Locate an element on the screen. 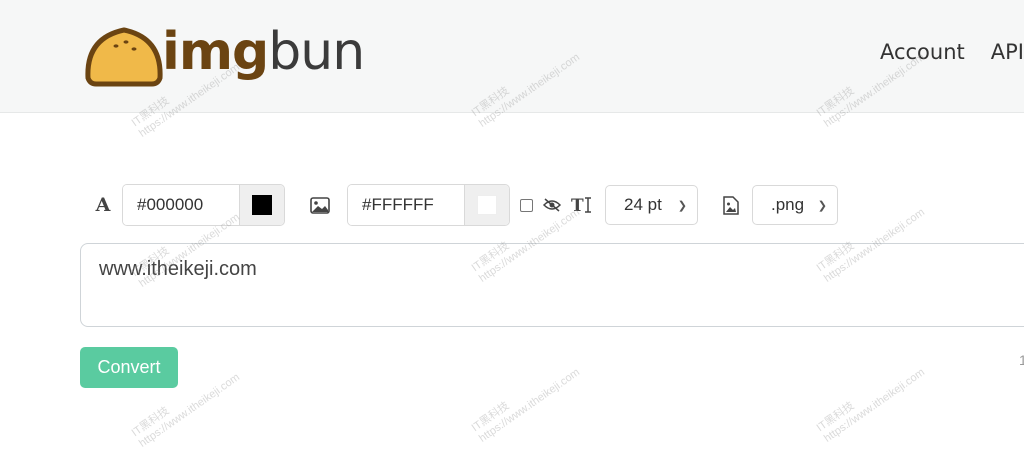 Image resolution: width=1024 pixels, height=473 pixels. text-color-picker is located at coordinates (261, 205).